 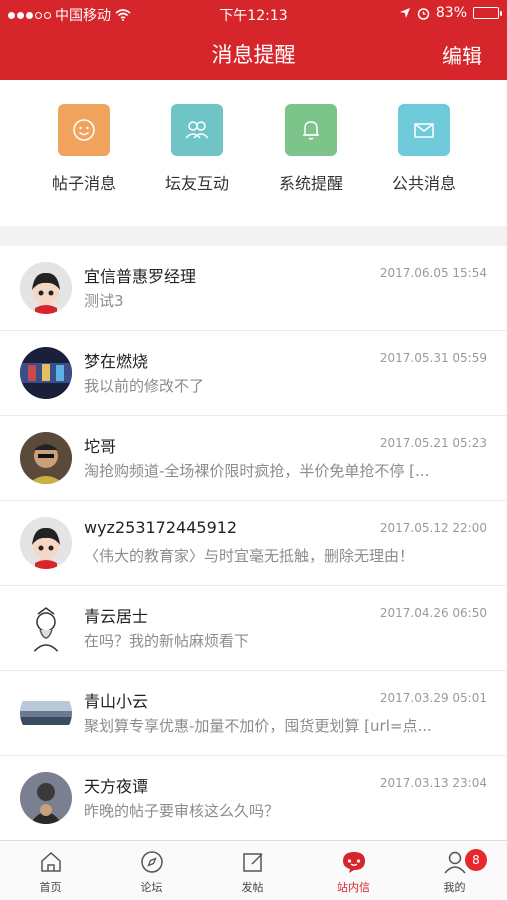 I want to click on category-friend-interaction: 坛友互动, so click(x=197, y=149).